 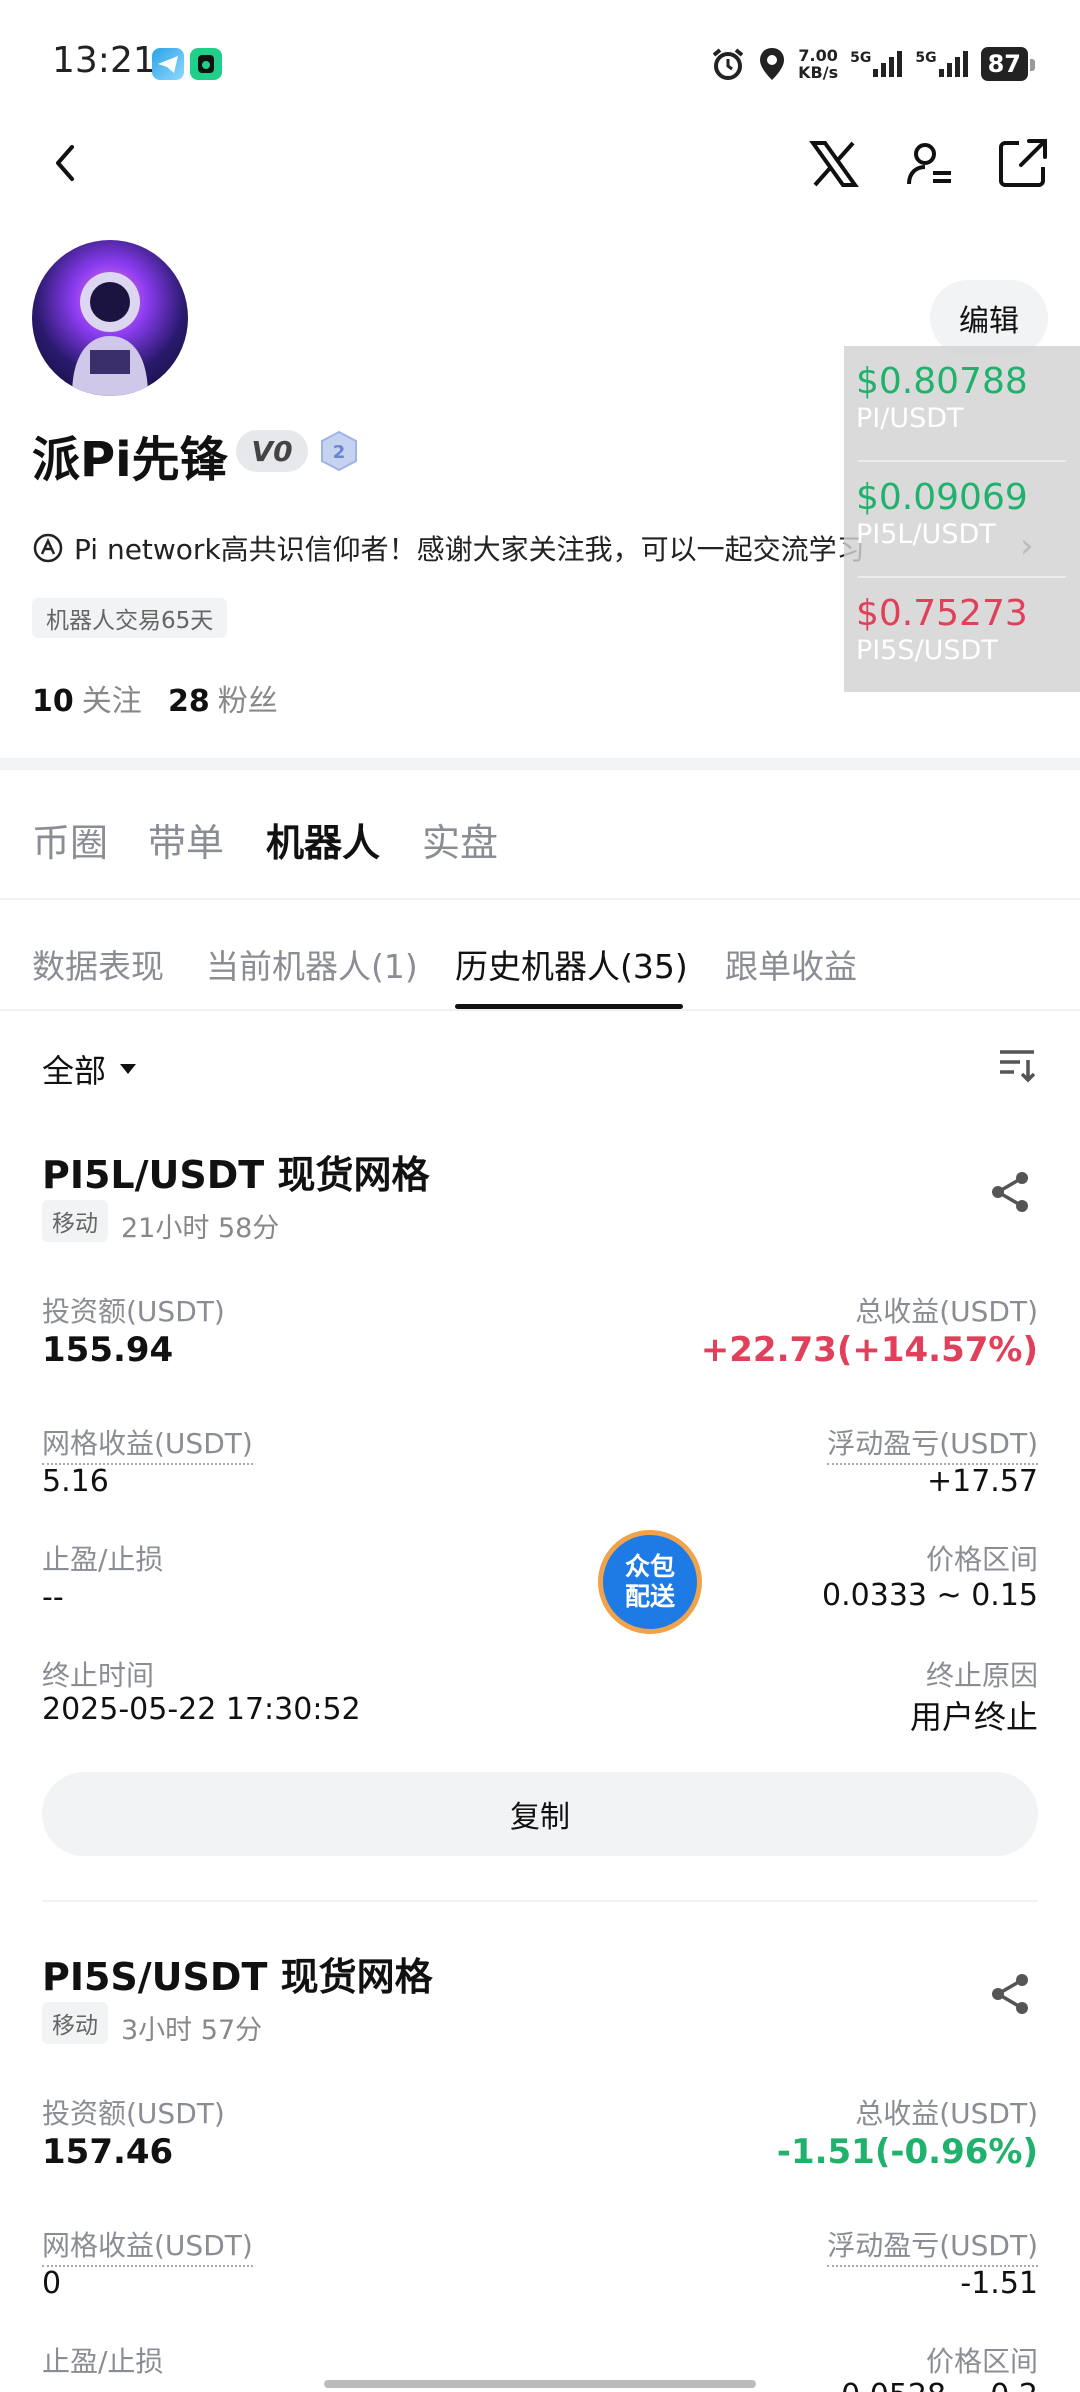 I want to click on investment-label: 投资额(USDT), so click(x=133, y=2113).